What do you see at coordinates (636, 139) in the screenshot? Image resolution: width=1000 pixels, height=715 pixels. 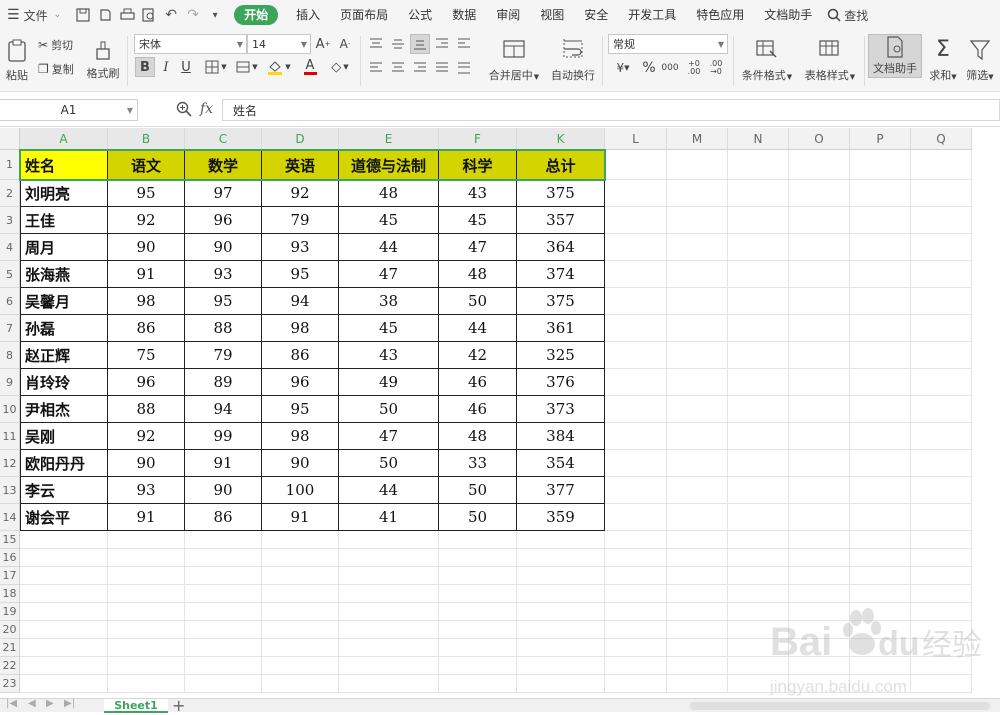 I see `column-header-l: L` at bounding box center [636, 139].